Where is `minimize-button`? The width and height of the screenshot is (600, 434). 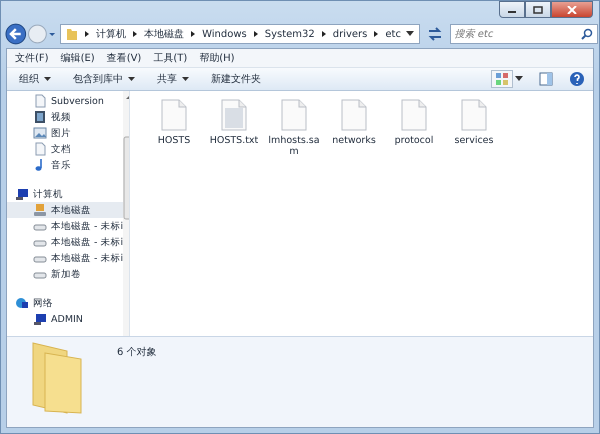 minimize-button is located at coordinates (512, 9).